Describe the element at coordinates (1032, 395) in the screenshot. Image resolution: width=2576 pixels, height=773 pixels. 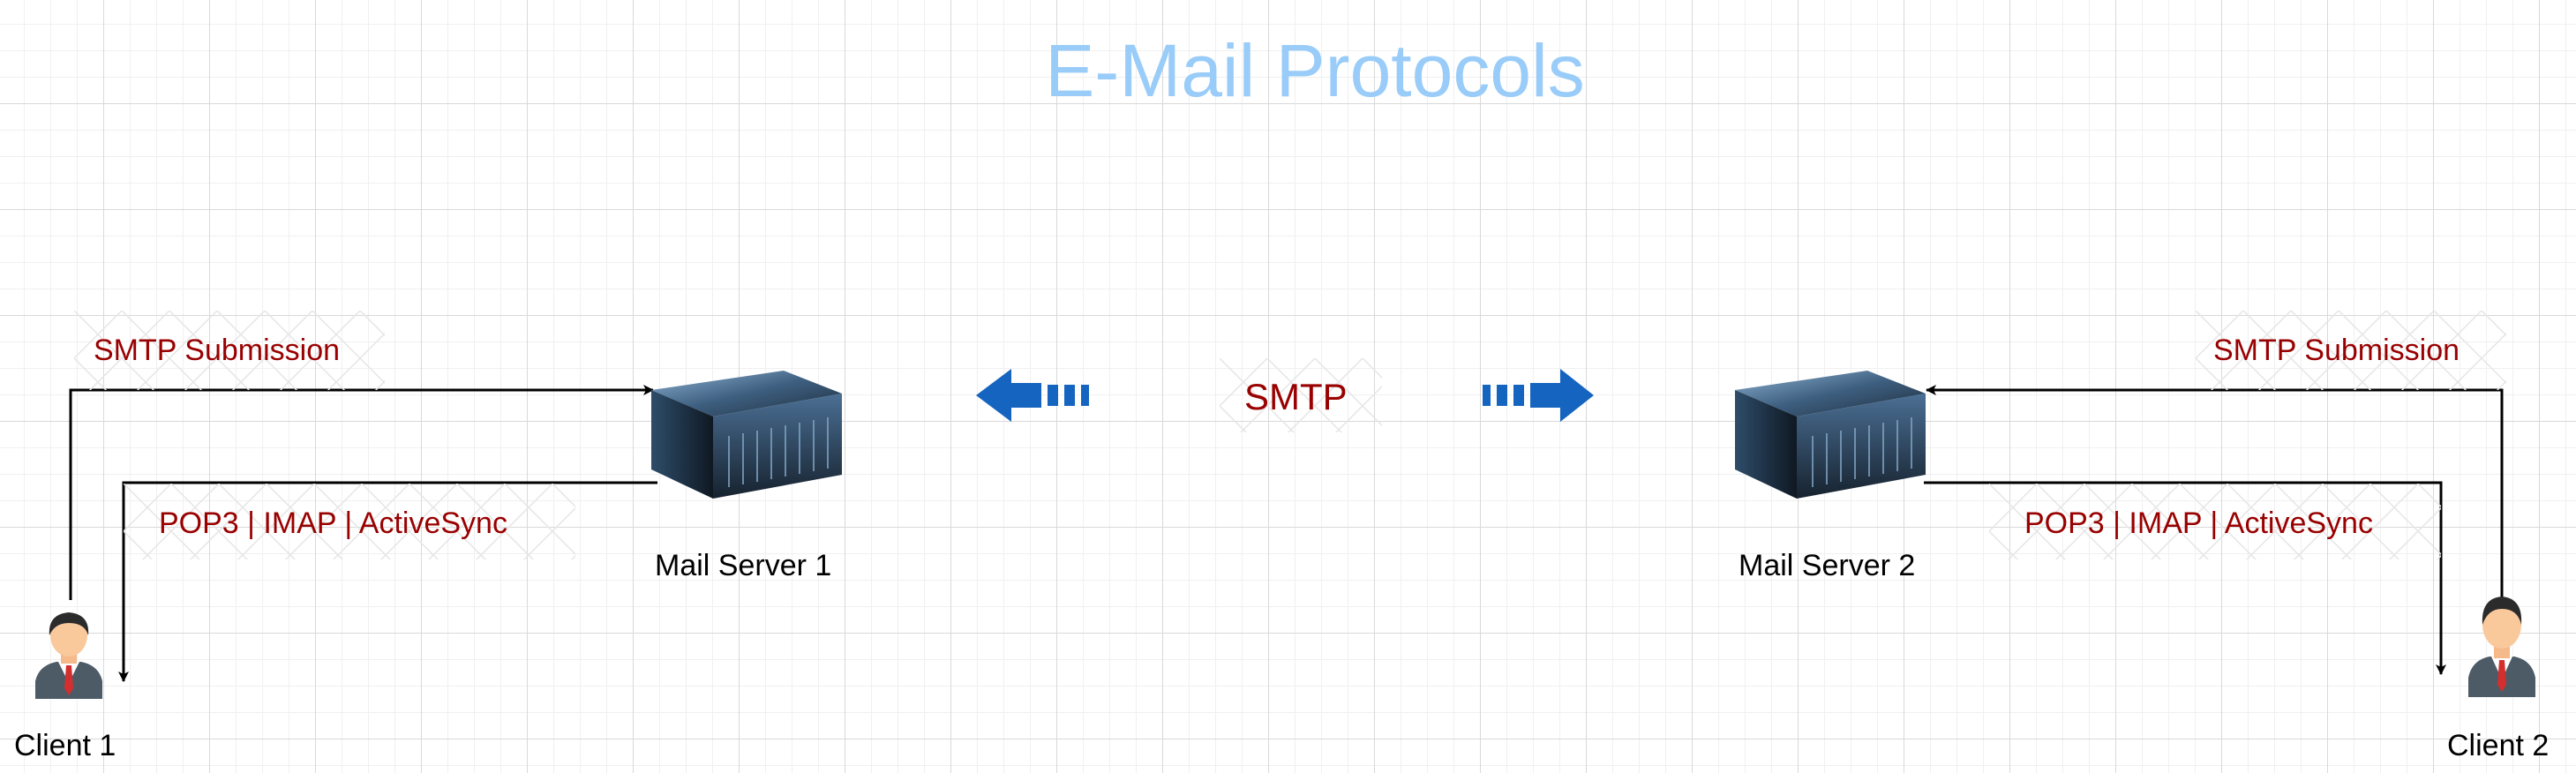
I see `dashed-left-arrow-icon` at that location.